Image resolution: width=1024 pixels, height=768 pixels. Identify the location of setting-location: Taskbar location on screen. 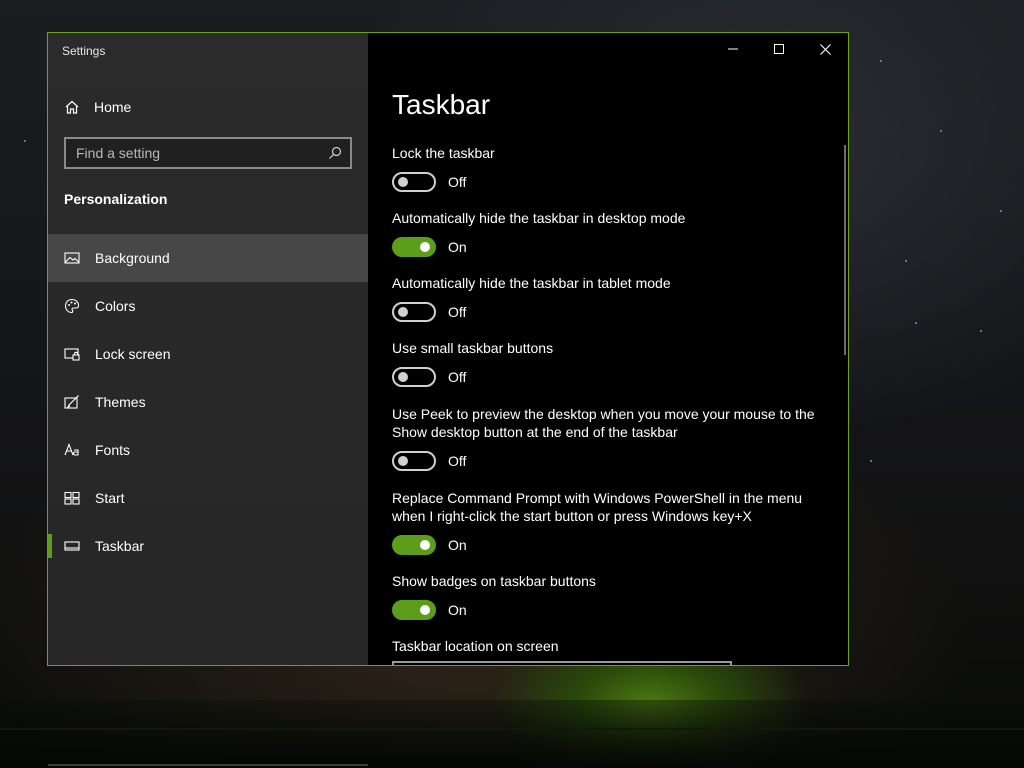
(612, 646).